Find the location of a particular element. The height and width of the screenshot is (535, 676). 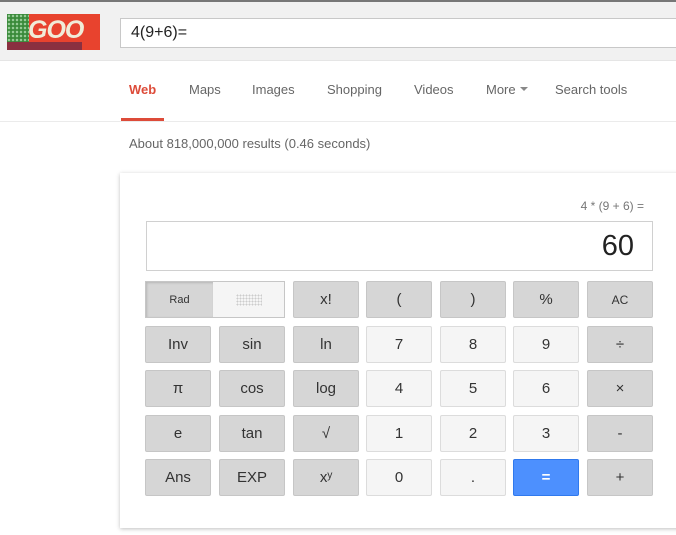

key-π: π is located at coordinates (178, 388).